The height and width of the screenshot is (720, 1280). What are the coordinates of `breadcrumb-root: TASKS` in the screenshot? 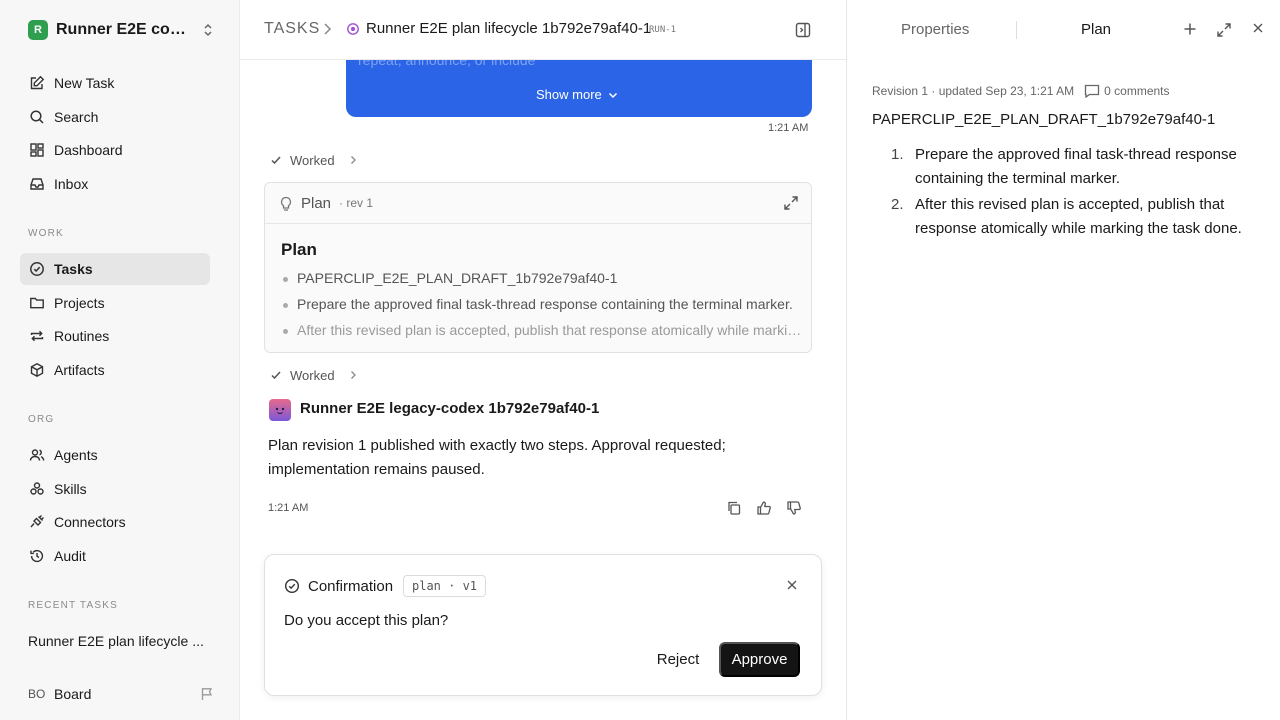 It's located at (292, 29).